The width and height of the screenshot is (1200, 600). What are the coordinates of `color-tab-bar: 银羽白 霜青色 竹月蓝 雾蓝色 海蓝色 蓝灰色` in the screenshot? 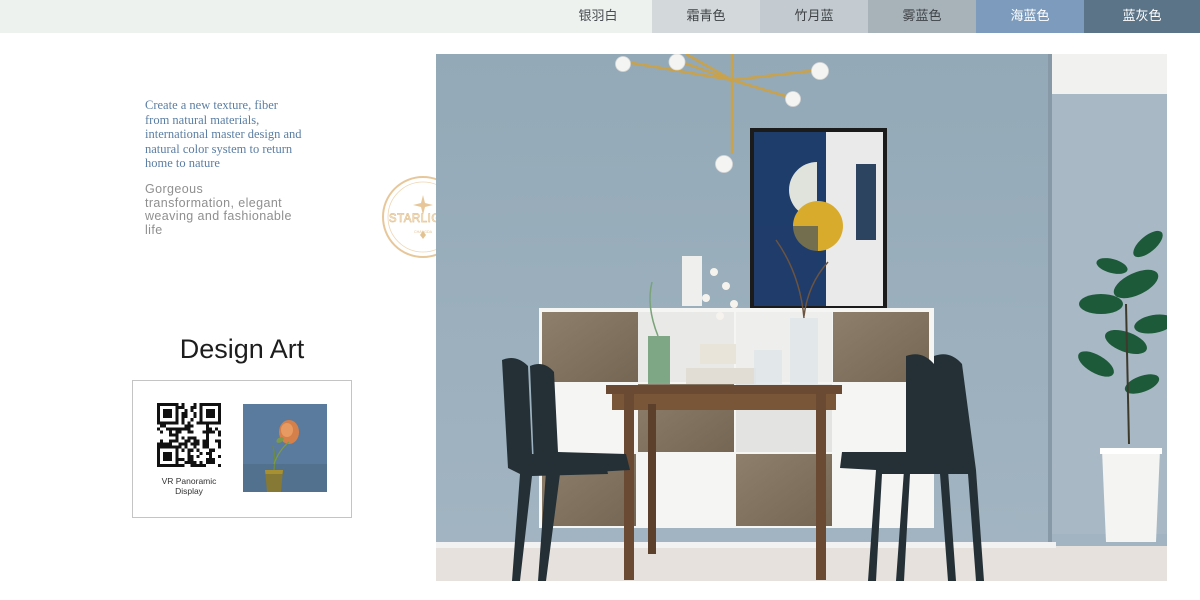 It's located at (600, 16).